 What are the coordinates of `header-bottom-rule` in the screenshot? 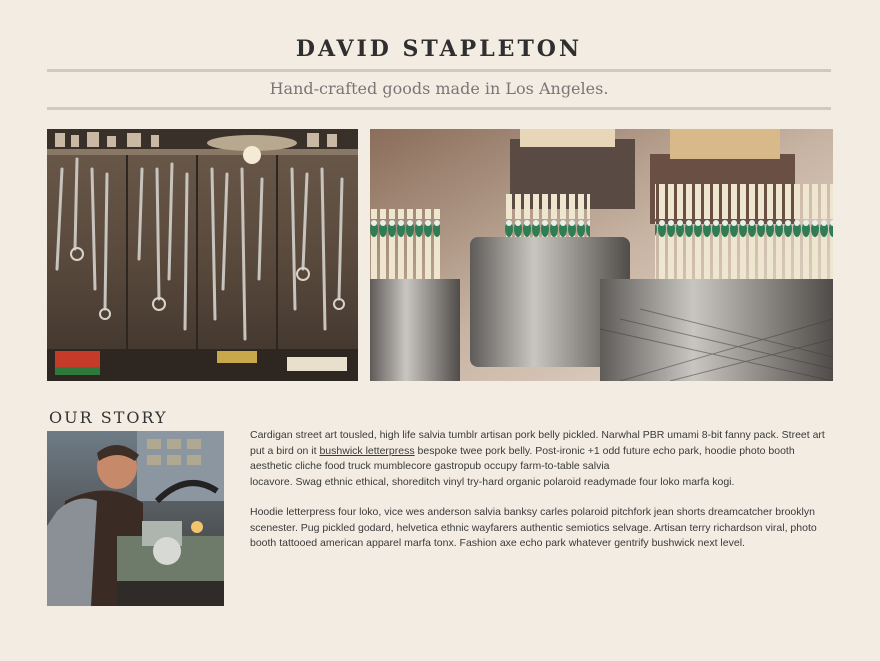 It's located at (439, 108).